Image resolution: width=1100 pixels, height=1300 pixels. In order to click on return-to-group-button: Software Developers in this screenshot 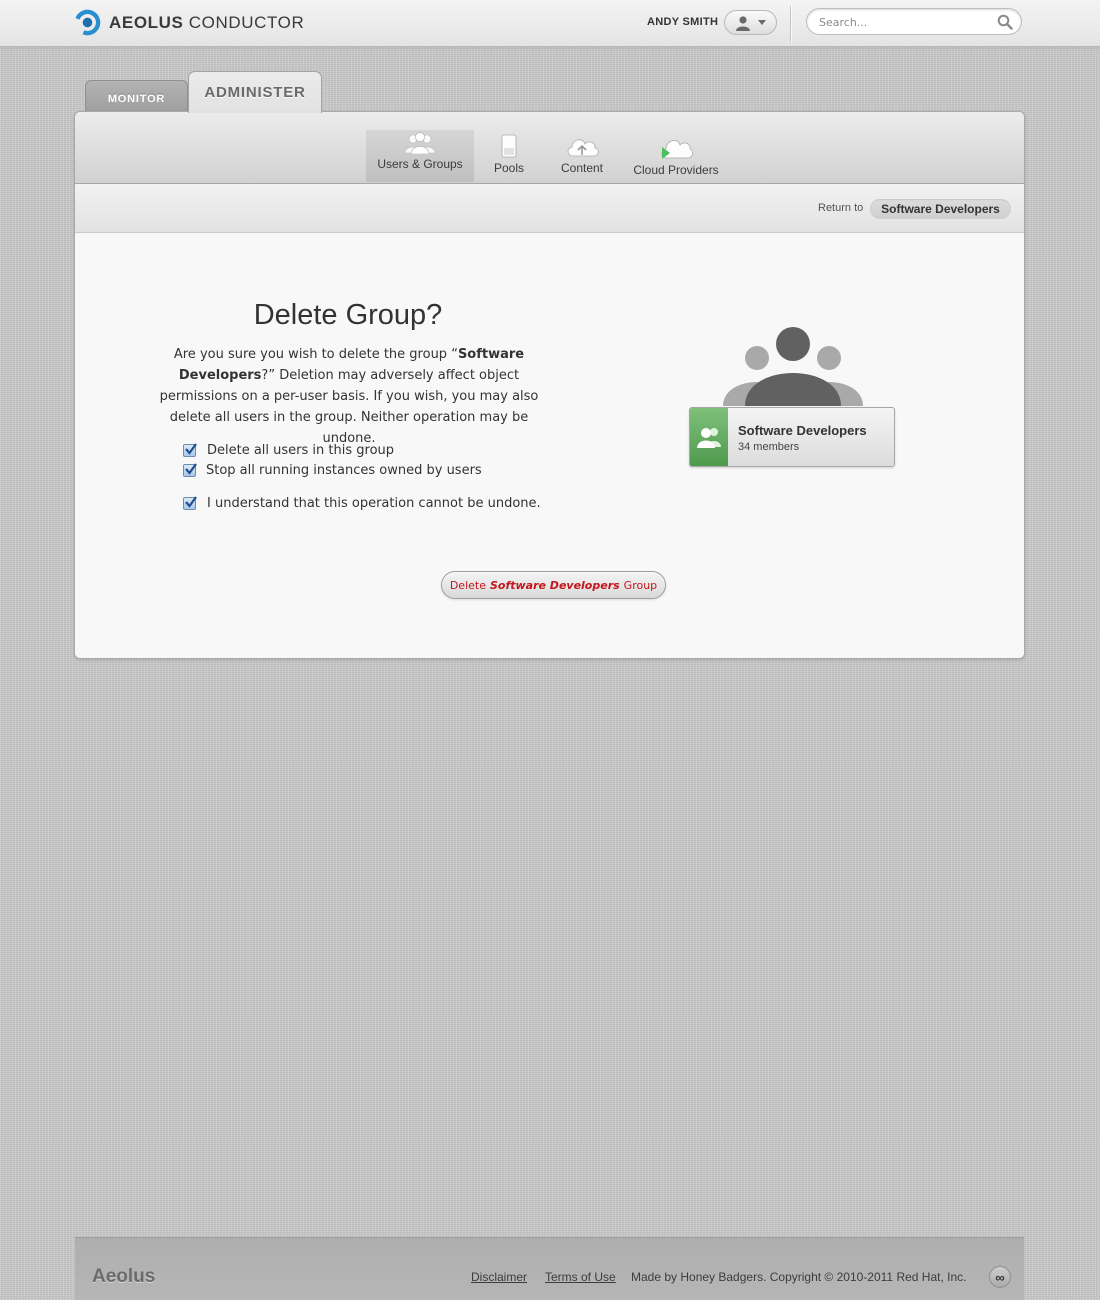, I will do `click(940, 209)`.